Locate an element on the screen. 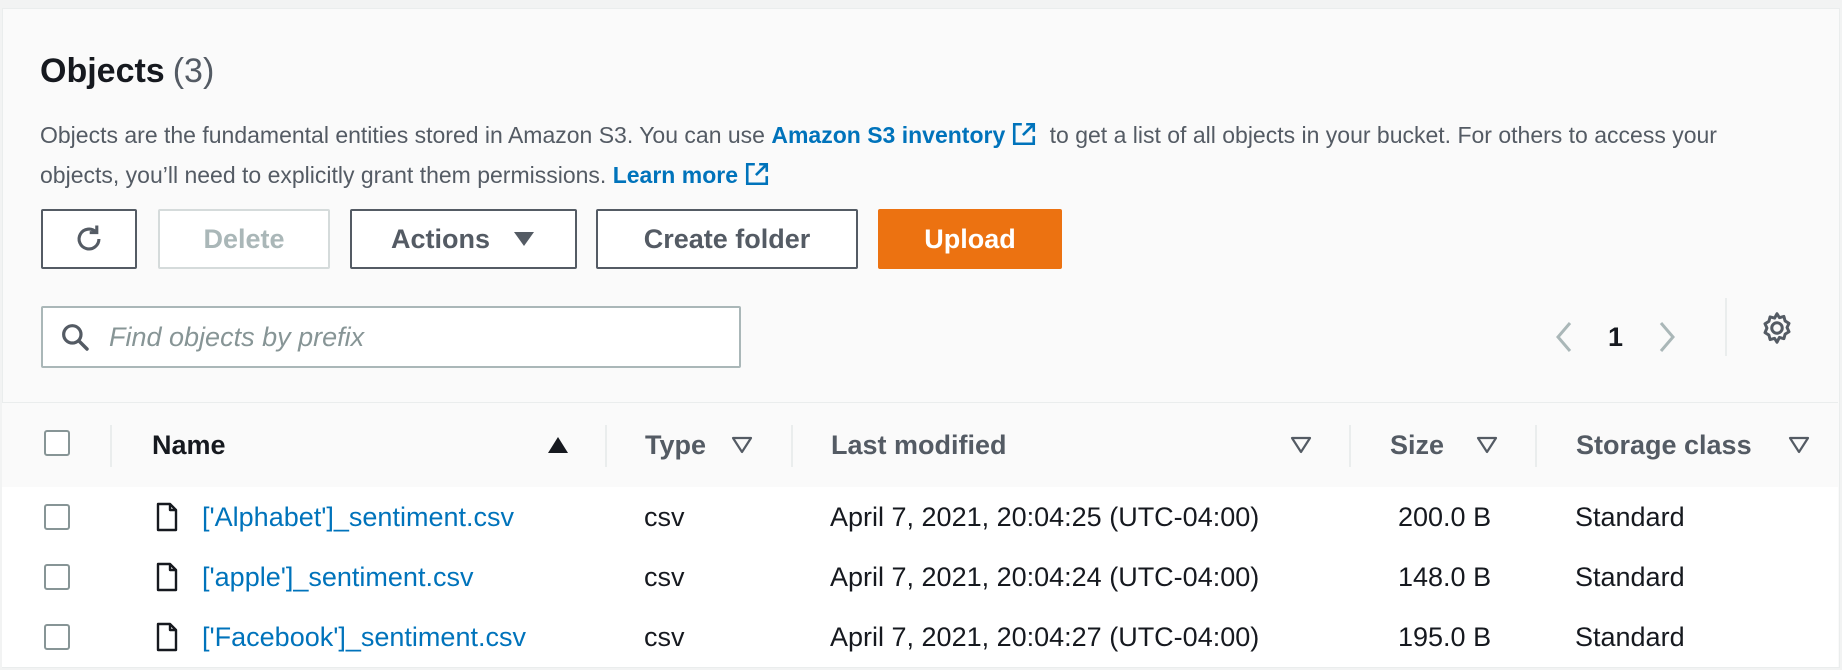 The image size is (1842, 670). delete-button: Delete is located at coordinates (244, 239).